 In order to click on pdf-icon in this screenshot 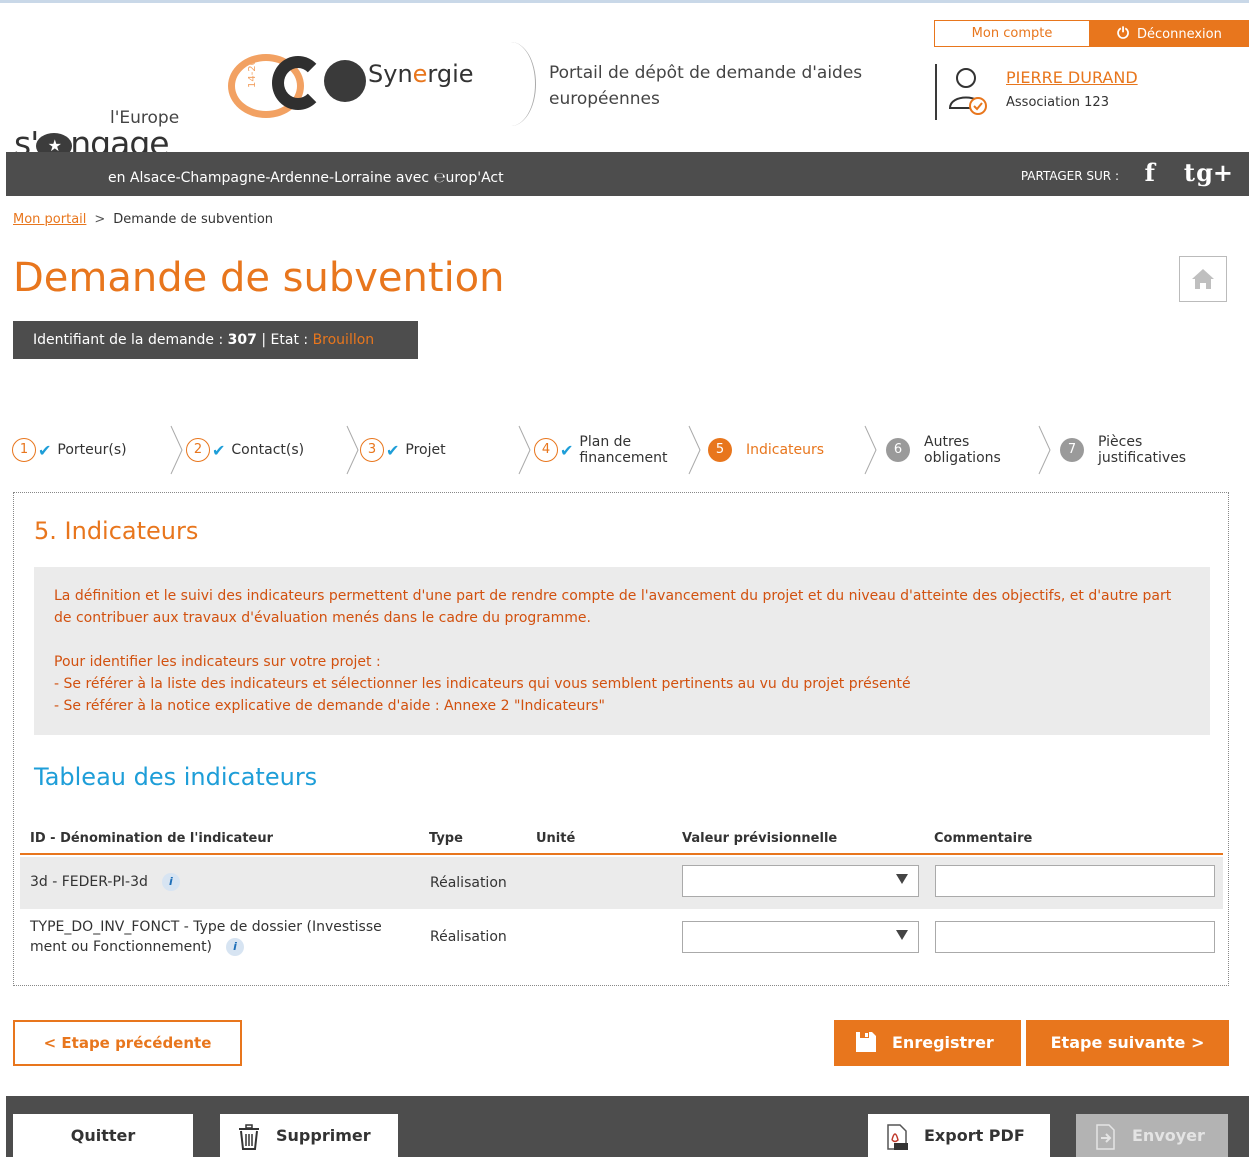, I will do `click(897, 1137)`.